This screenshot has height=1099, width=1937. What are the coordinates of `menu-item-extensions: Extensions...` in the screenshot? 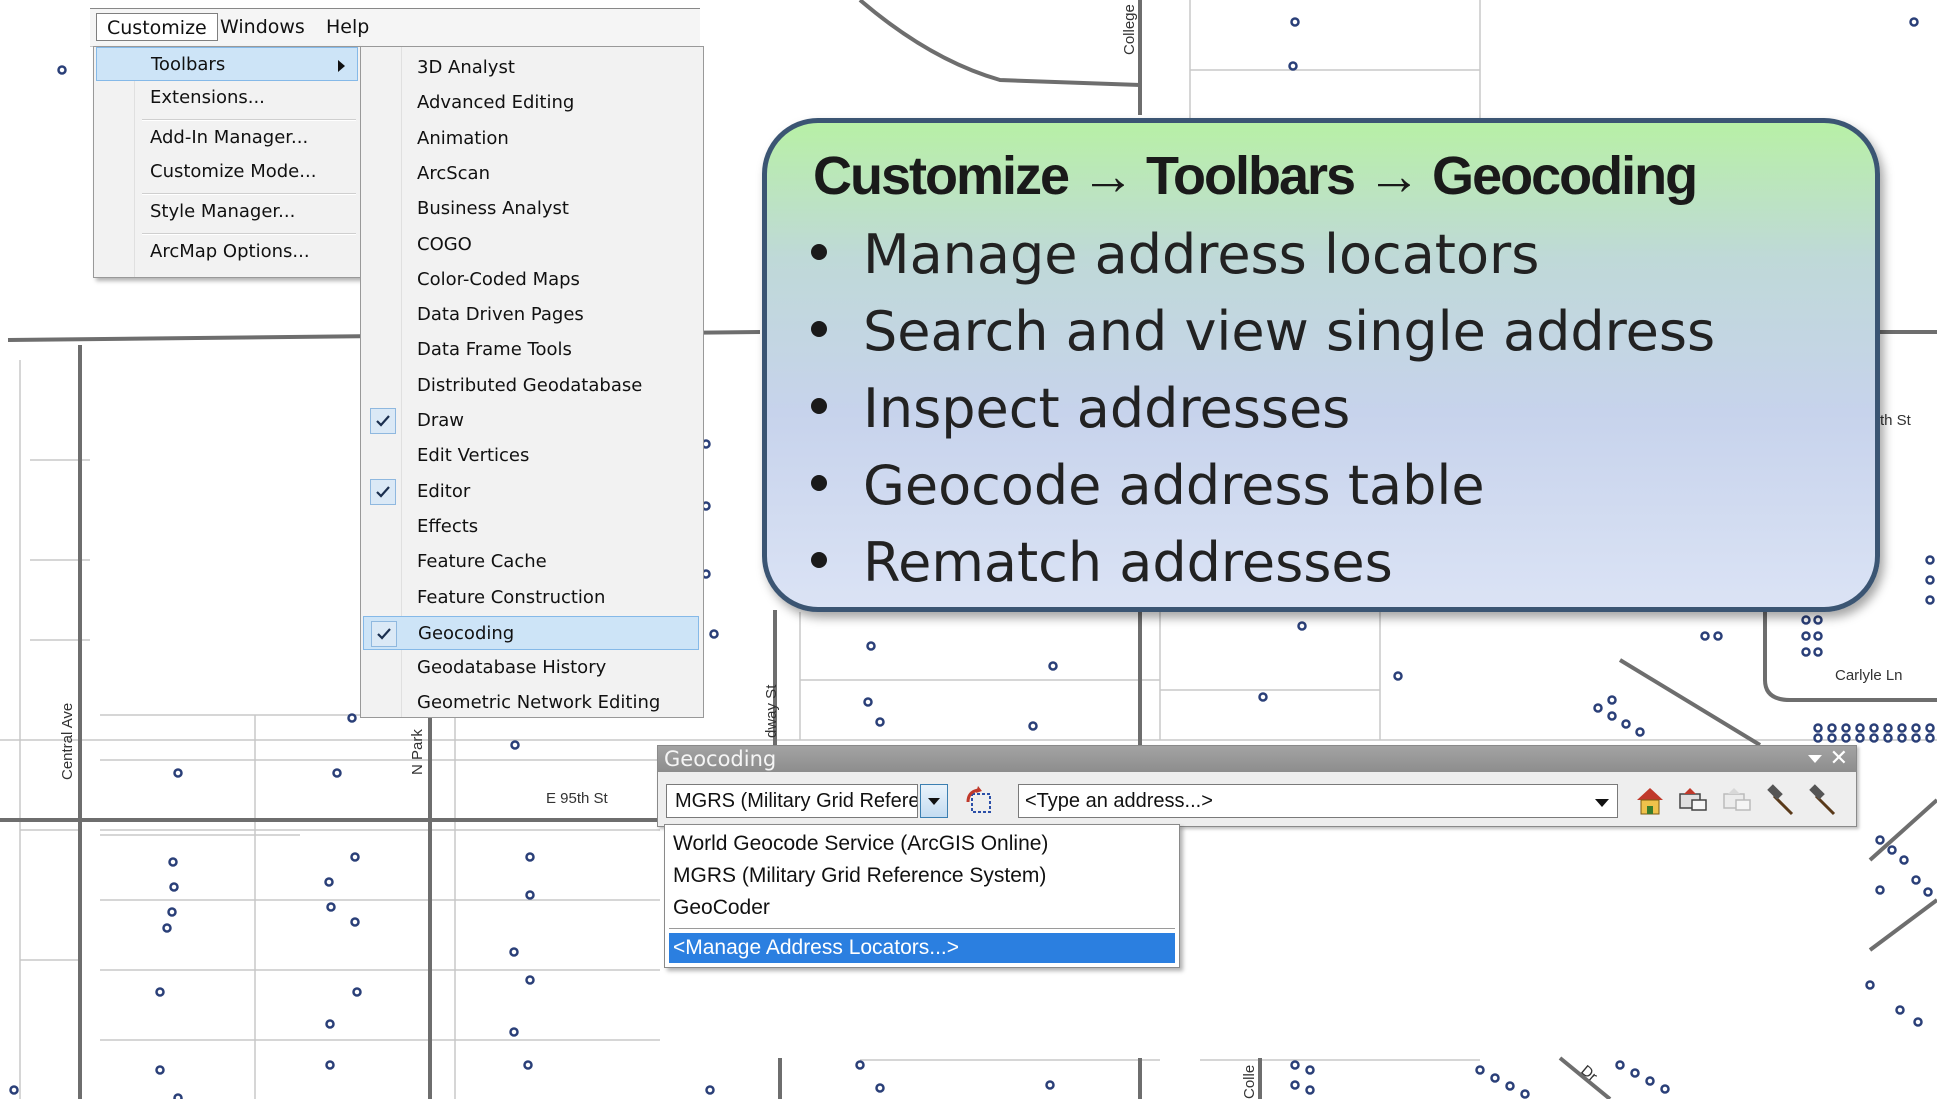 It's located at (227, 98).